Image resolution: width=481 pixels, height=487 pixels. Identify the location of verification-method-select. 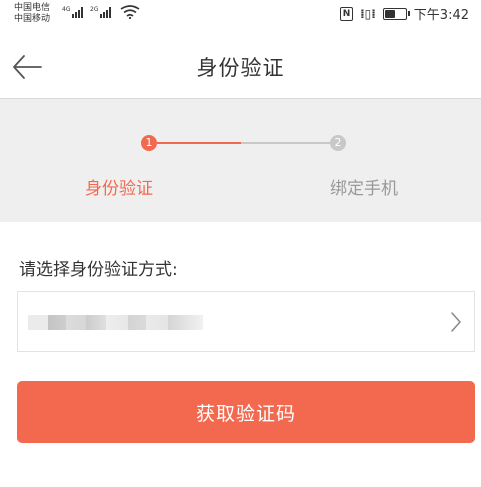
(246, 321).